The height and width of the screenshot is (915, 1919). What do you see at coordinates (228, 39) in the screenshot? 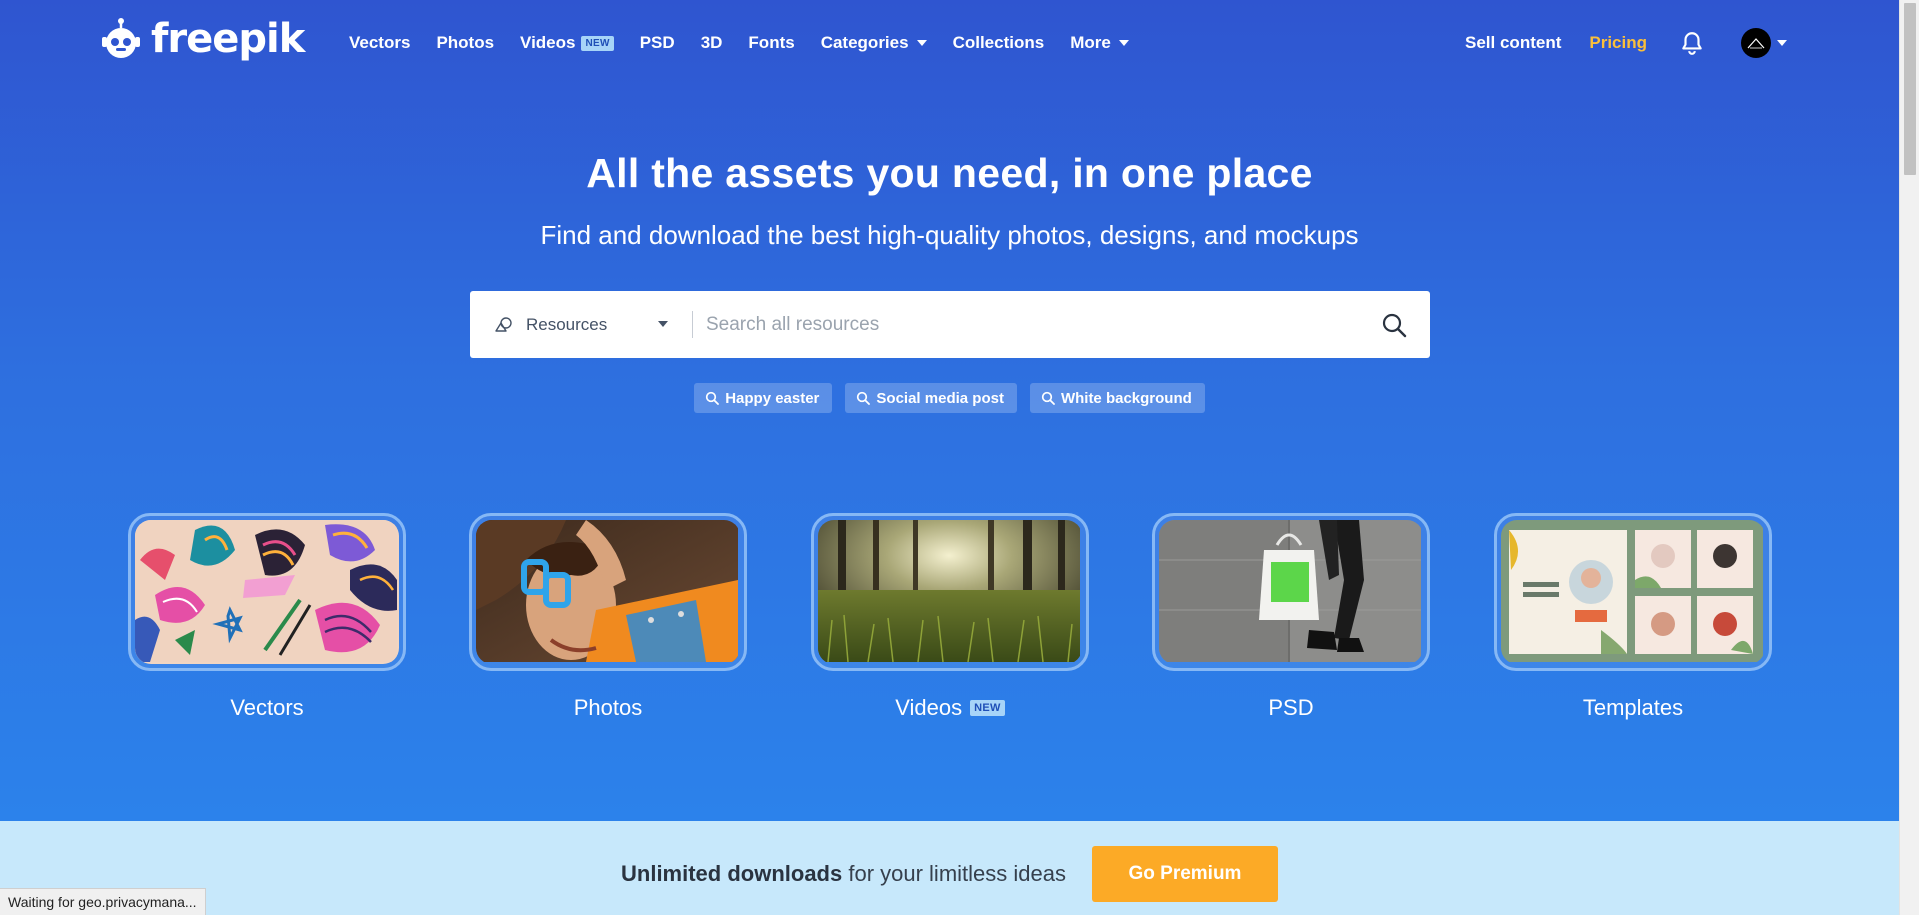
I see `logo-text: freepik` at bounding box center [228, 39].